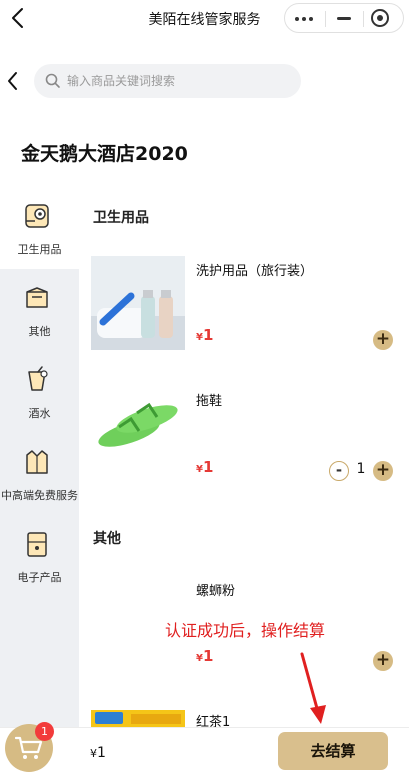 This screenshot has height=775, width=409. Describe the element at coordinates (121, 218) in the screenshot. I see `section-title: 卫生用品` at that location.